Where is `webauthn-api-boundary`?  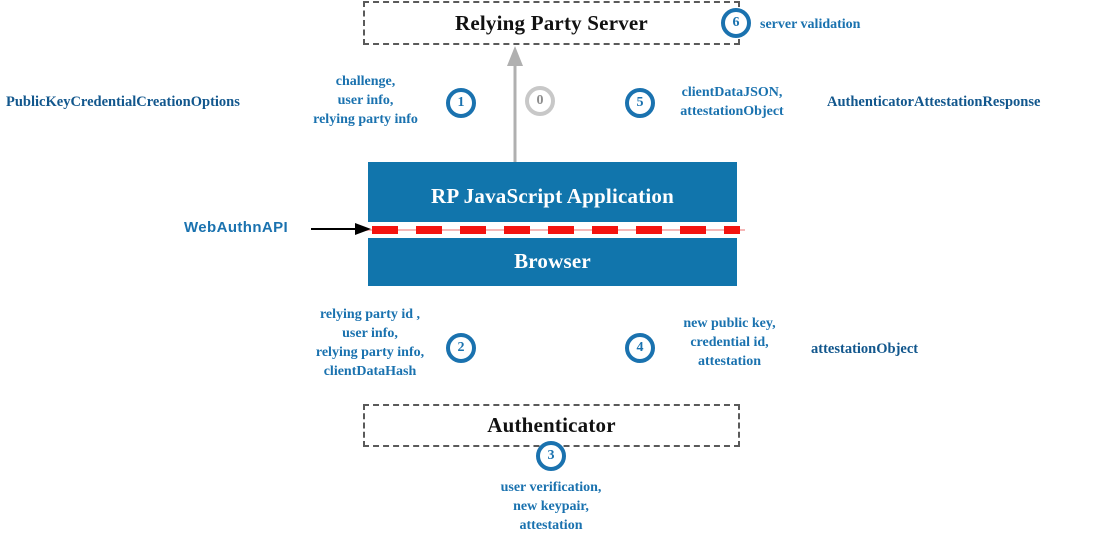
webauthn-api-boundary is located at coordinates (552, 230).